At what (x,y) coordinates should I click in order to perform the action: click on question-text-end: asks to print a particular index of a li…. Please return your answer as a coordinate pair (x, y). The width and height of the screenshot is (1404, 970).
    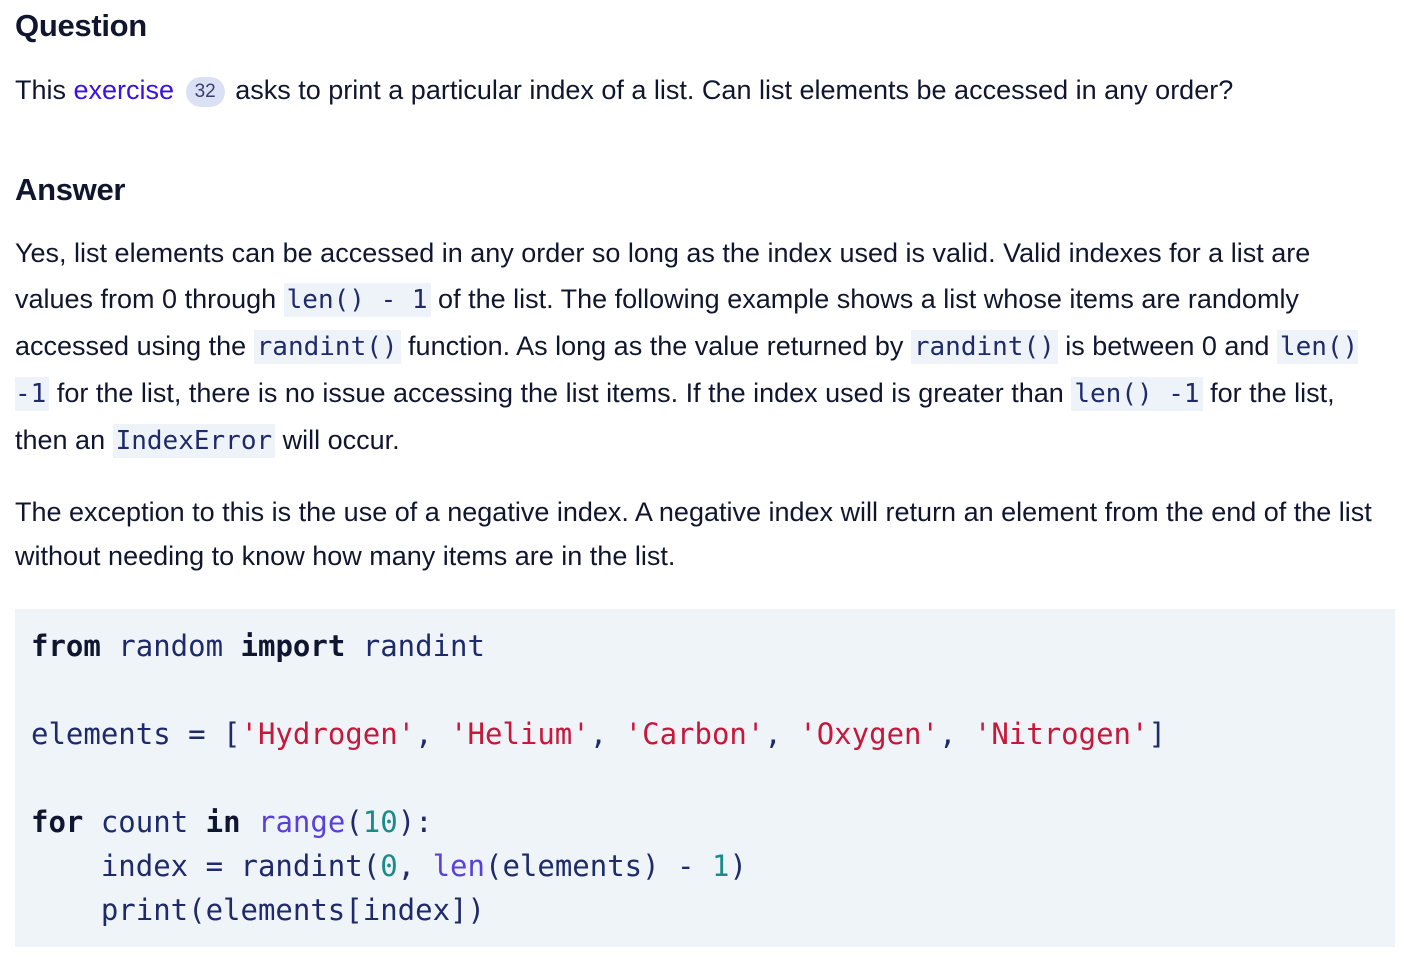
    Looking at the image, I should click on (730, 90).